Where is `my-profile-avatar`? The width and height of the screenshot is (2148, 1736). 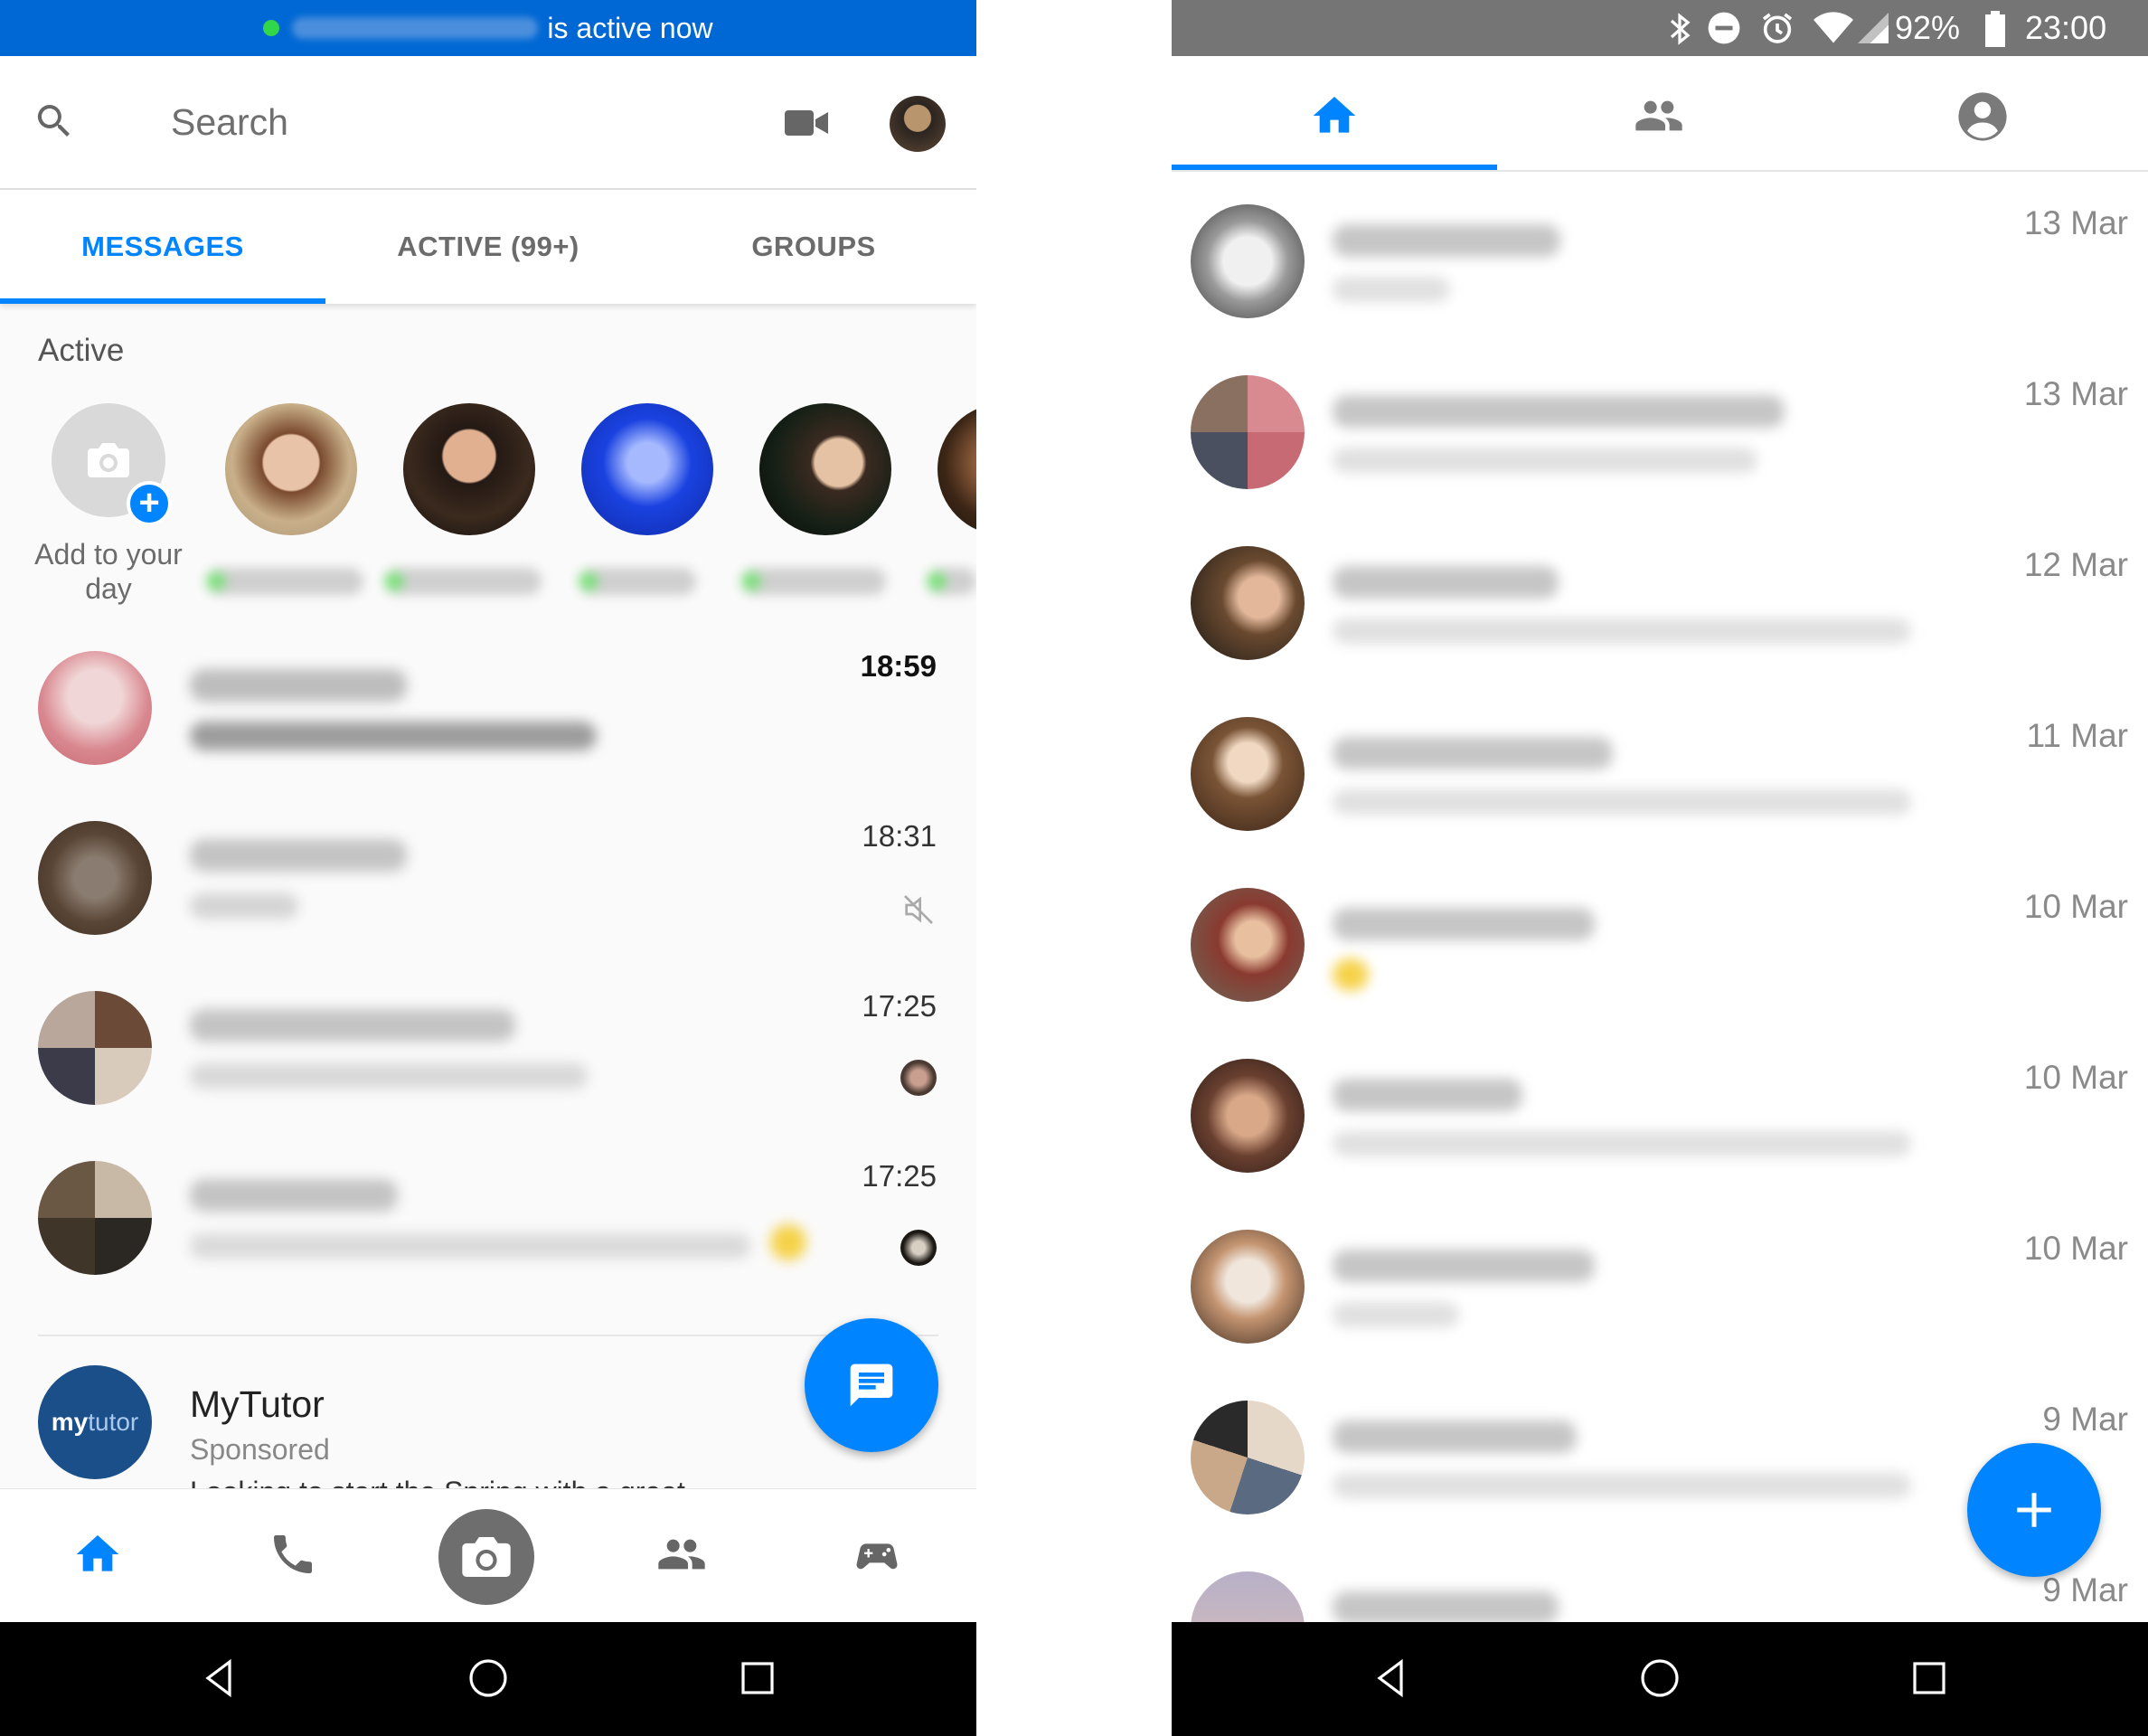 my-profile-avatar is located at coordinates (918, 124).